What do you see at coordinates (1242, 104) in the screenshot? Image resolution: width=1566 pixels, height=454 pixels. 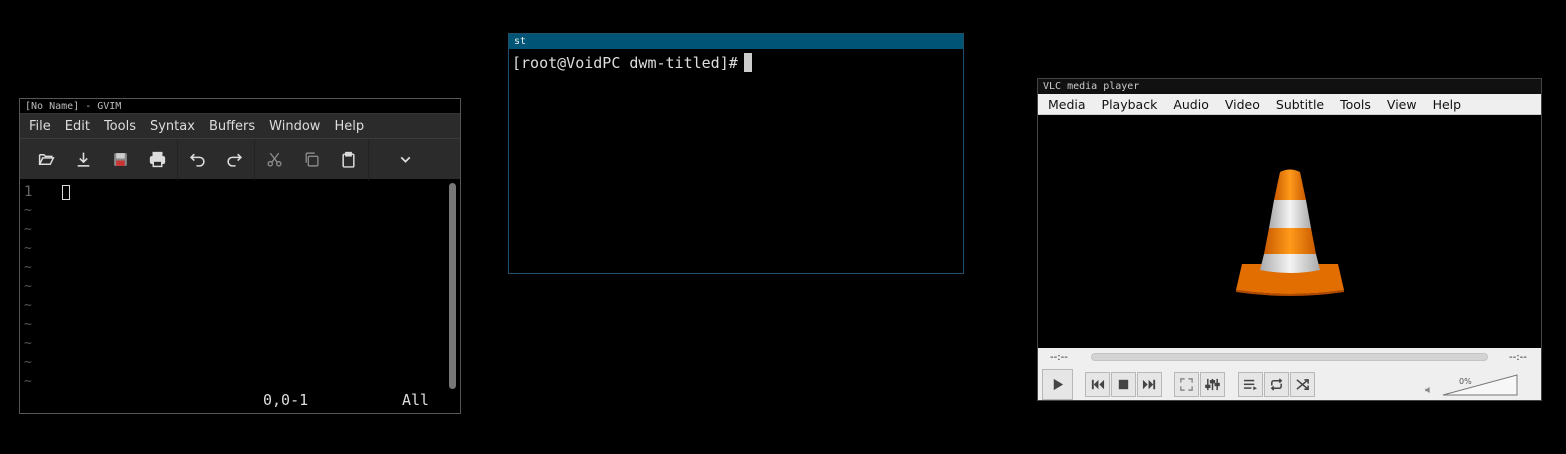 I see `vlc-menu-video: Video` at bounding box center [1242, 104].